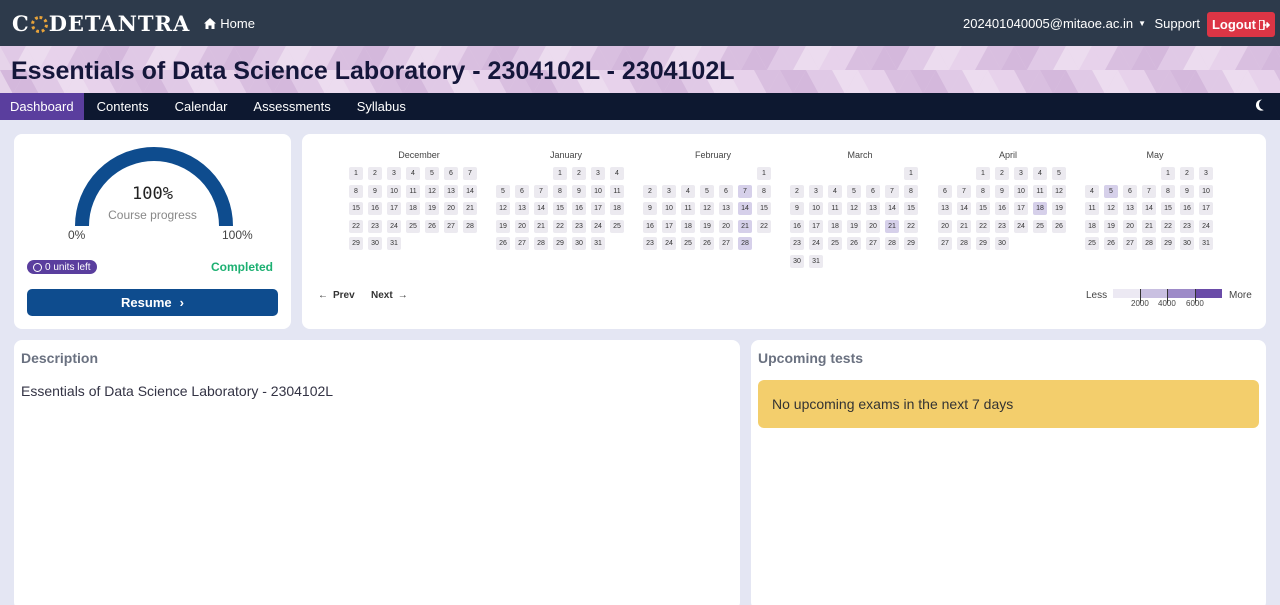 This screenshot has height=605, width=1280. Describe the element at coordinates (336, 295) in the screenshot. I see `prev-button: ← Prev` at that location.